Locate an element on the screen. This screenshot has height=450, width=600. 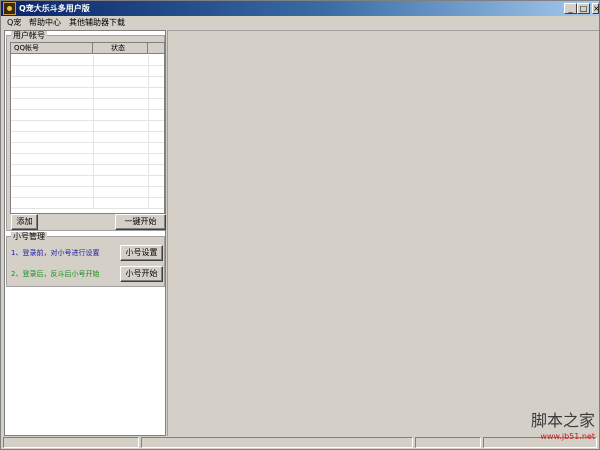
accounts-table-header: QQ帐号 状态 is located at coordinates (87, 48).